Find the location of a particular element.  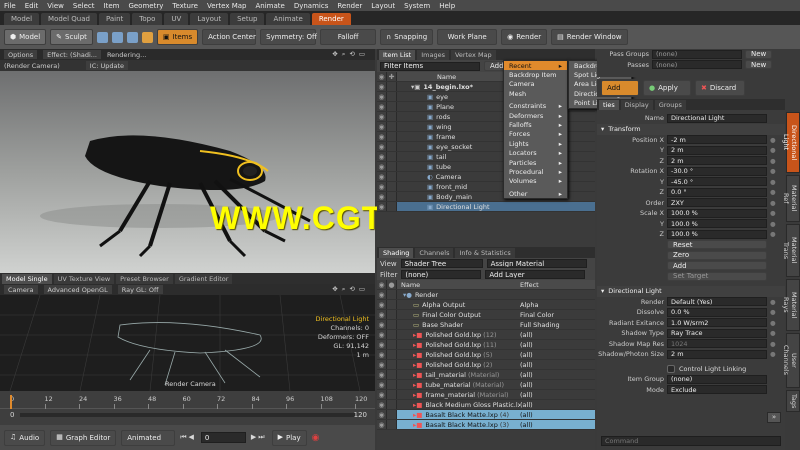

shader-row: ◉ ▸■ Basalt Black Matte.lxp (4) (all) is located at coordinates (486, 415).